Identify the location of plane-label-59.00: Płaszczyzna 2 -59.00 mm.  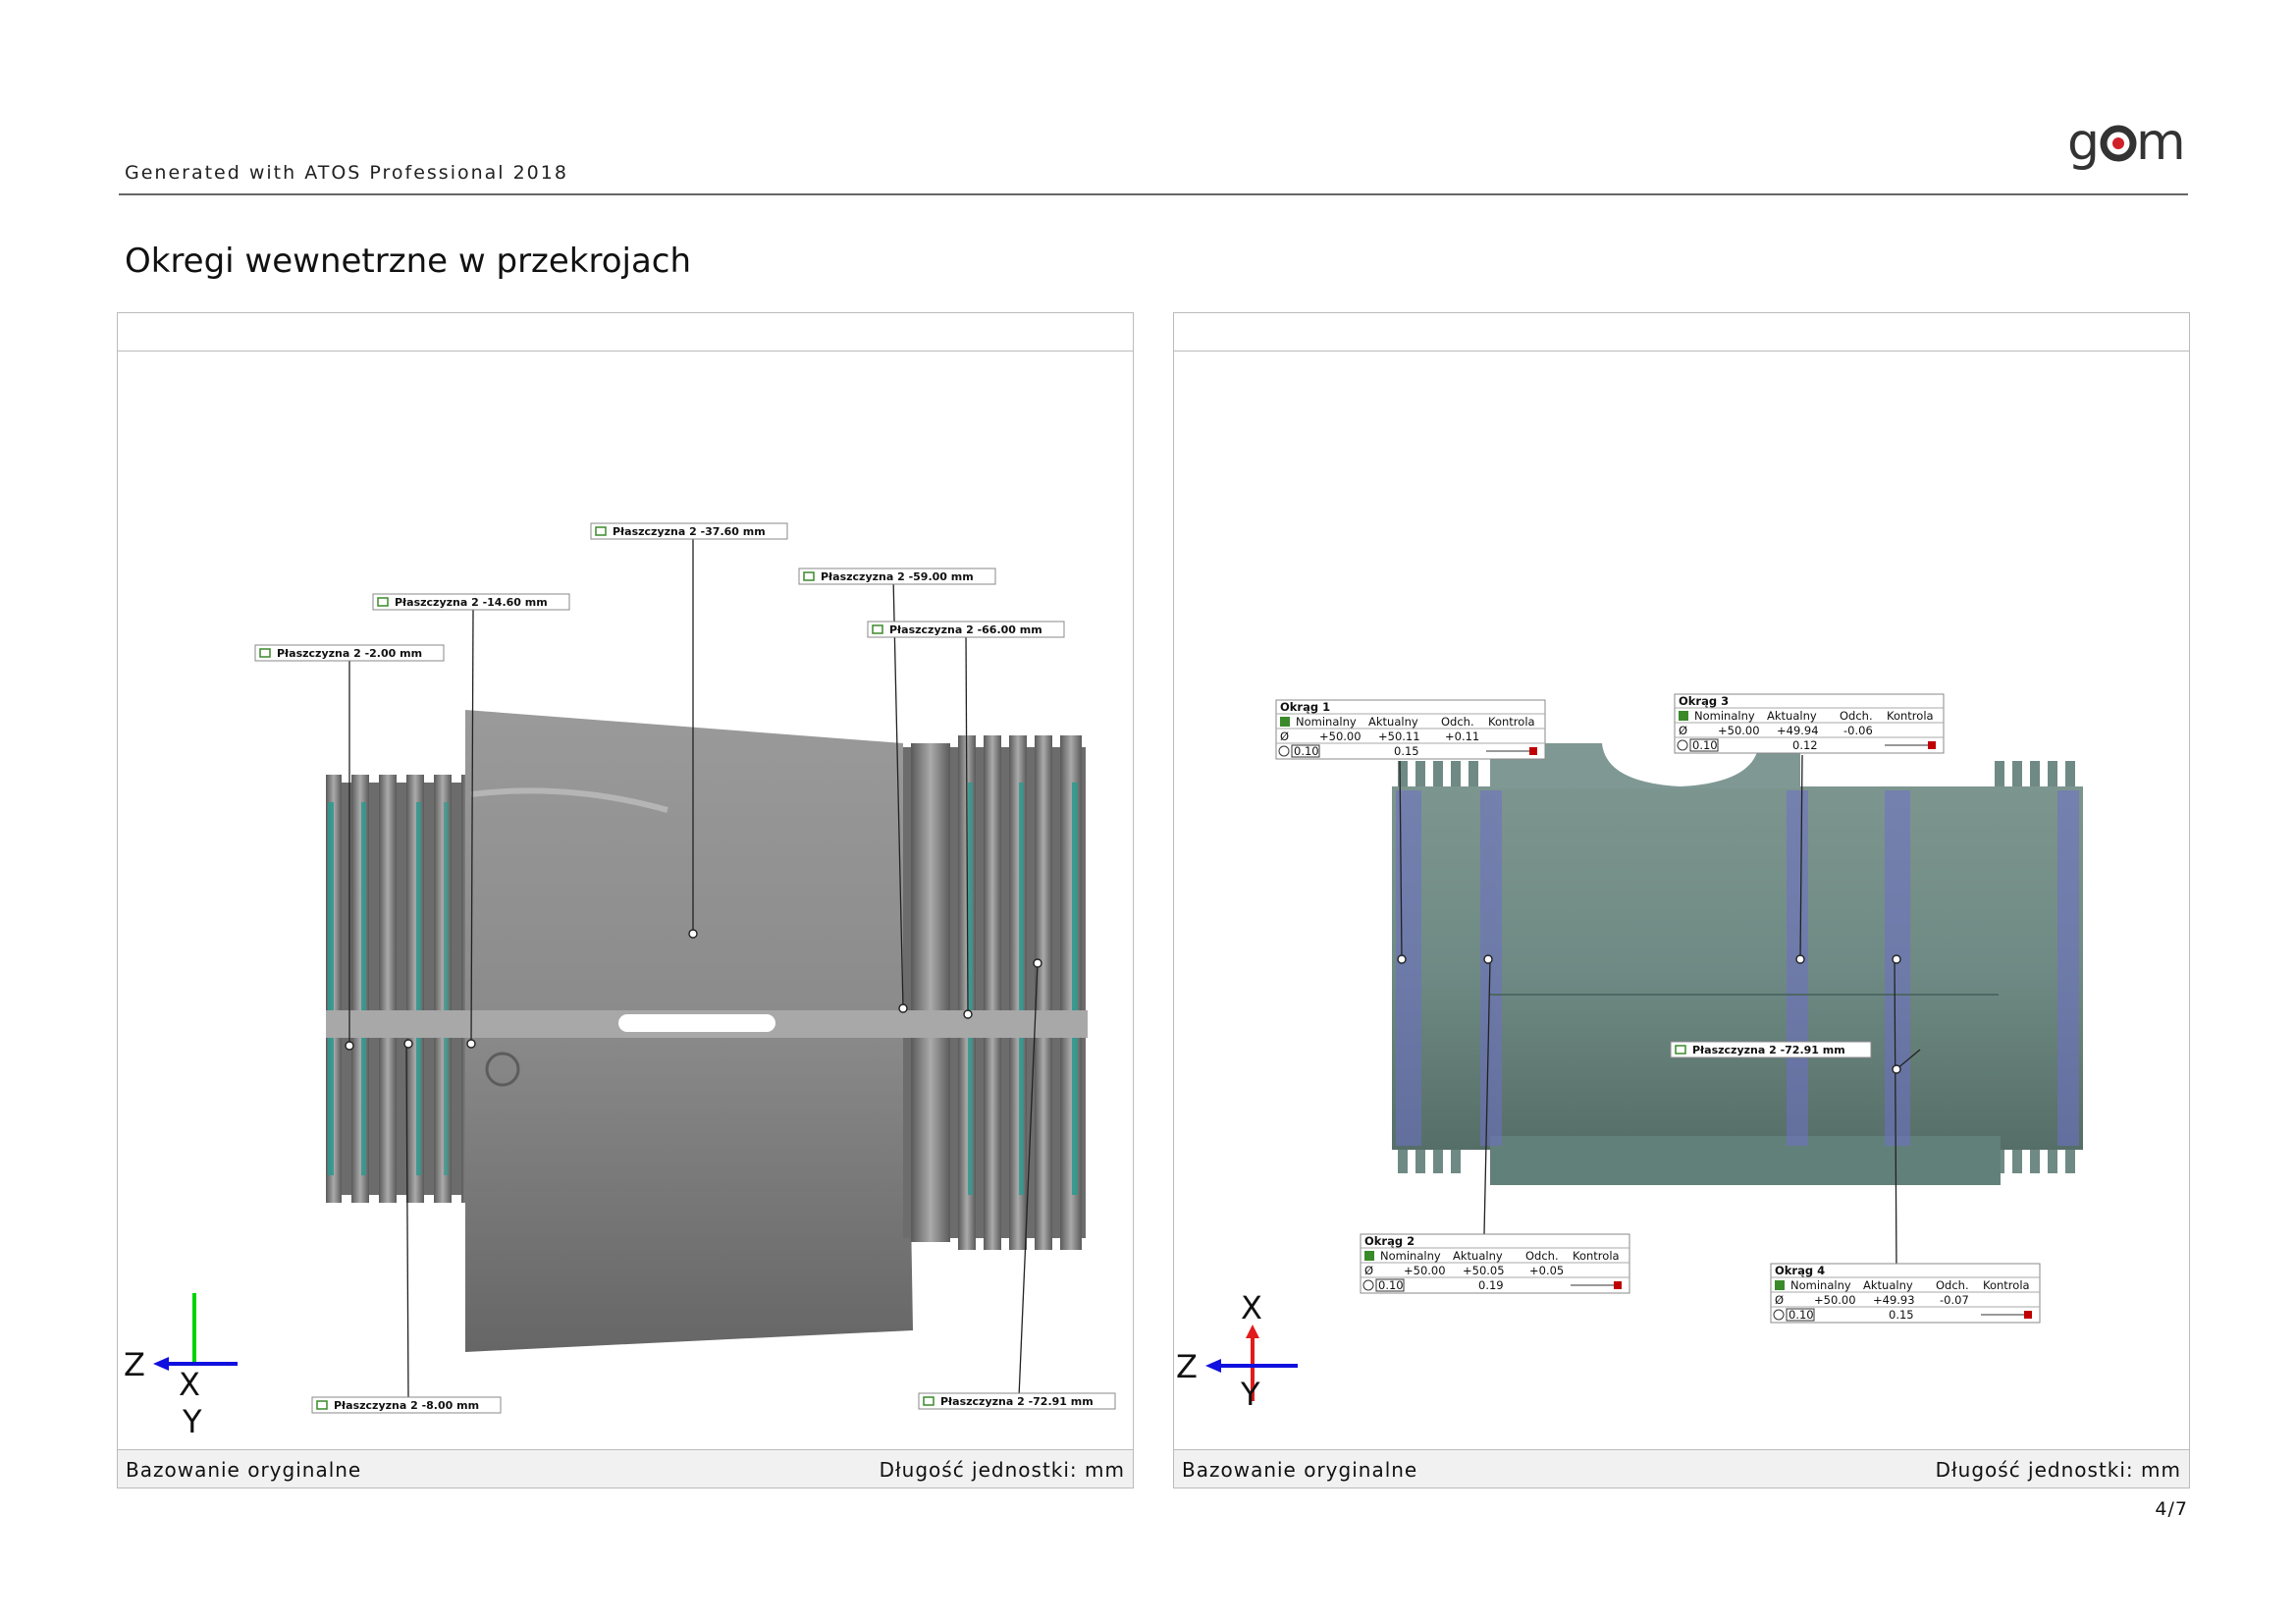
(897, 577).